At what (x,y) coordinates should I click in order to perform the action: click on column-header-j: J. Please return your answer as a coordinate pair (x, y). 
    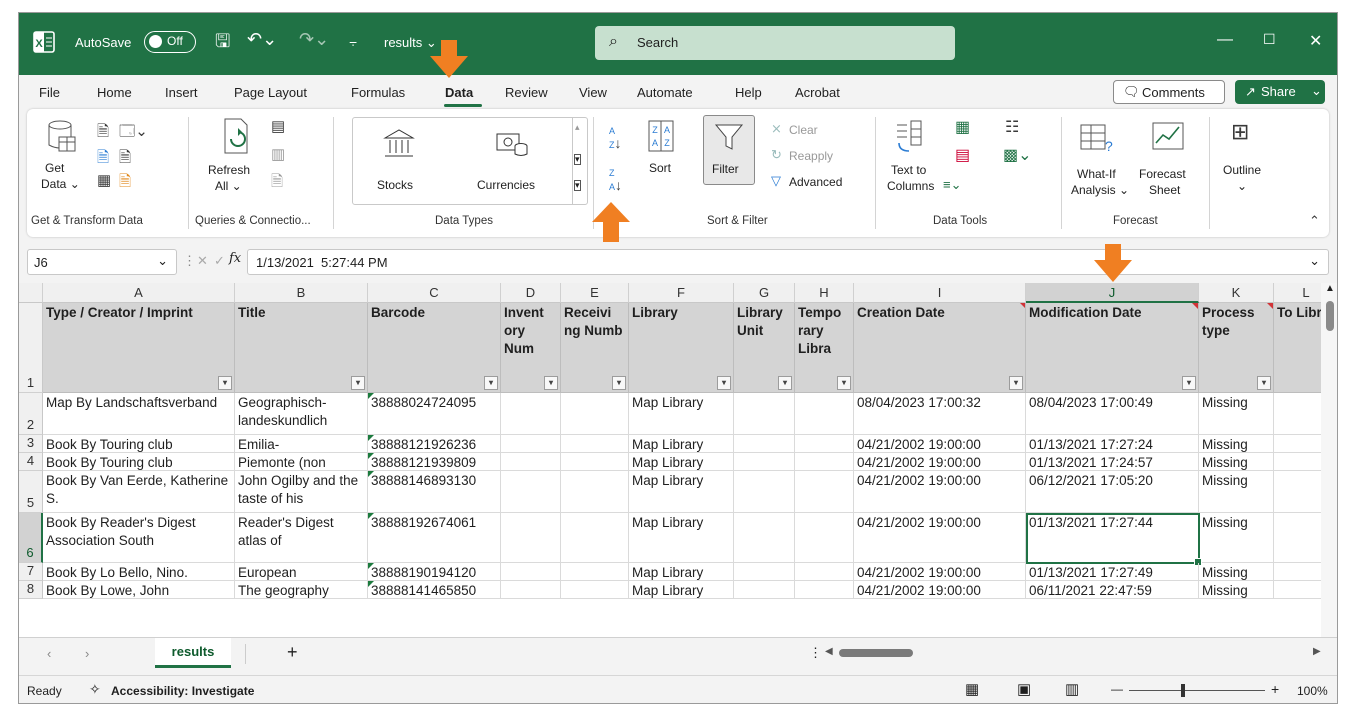
    Looking at the image, I should click on (1112, 293).